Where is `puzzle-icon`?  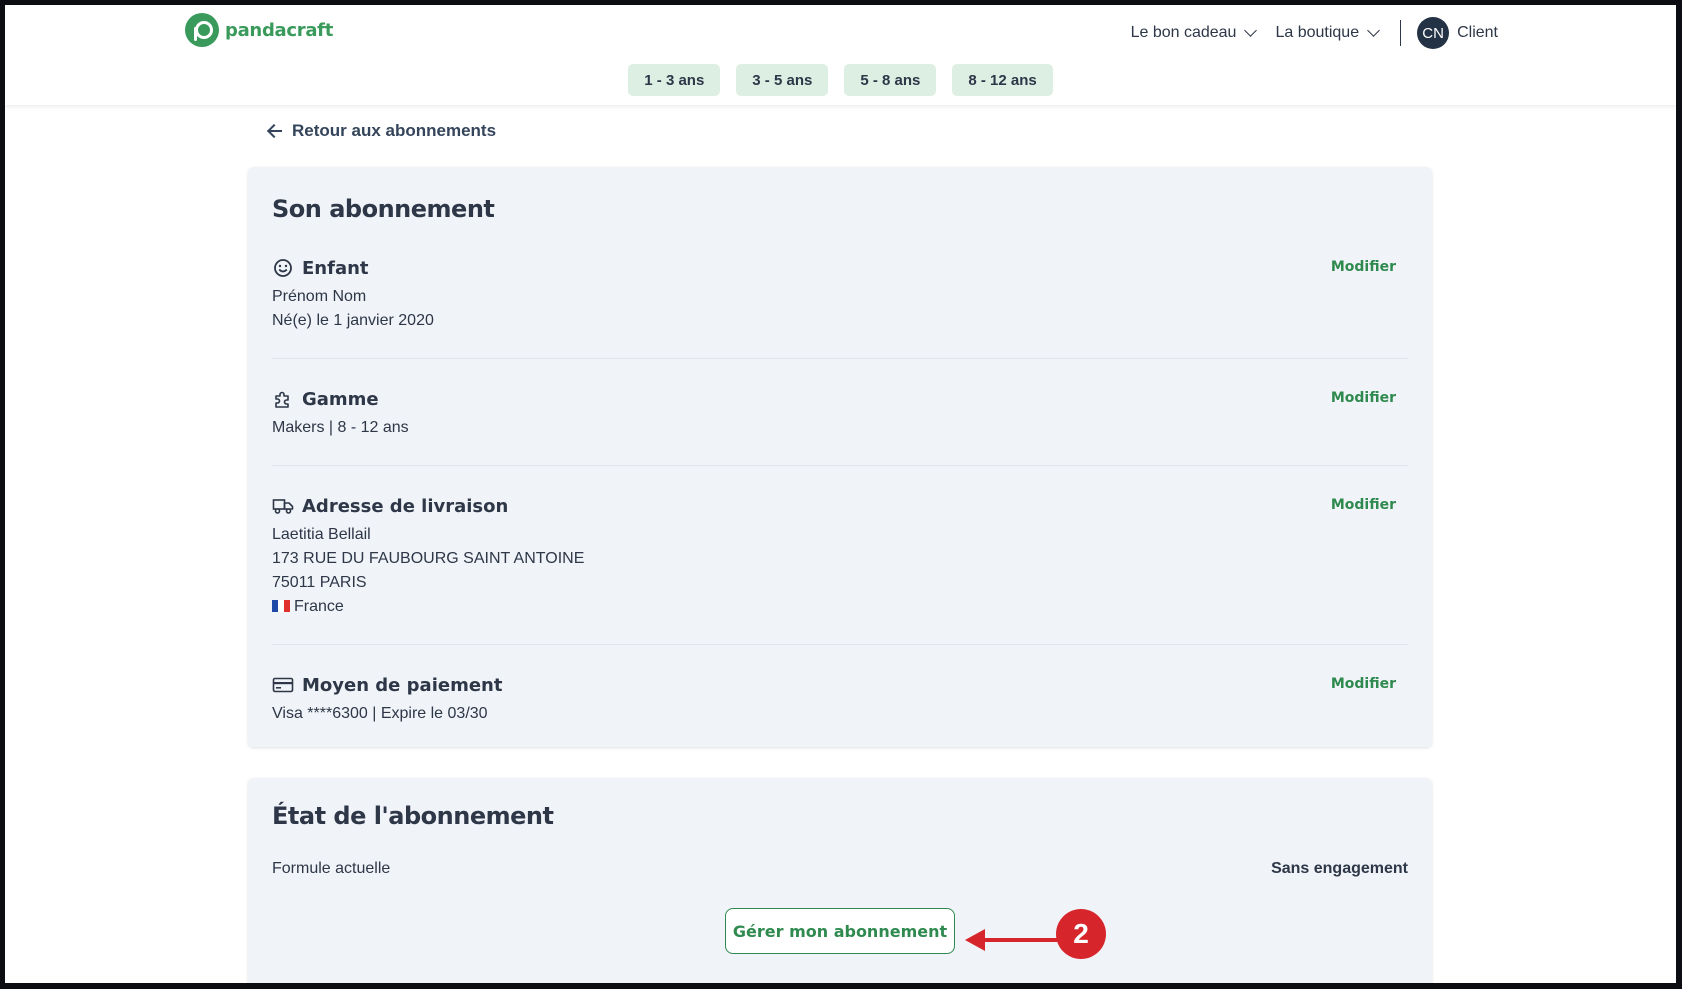
puzzle-icon is located at coordinates (283, 399).